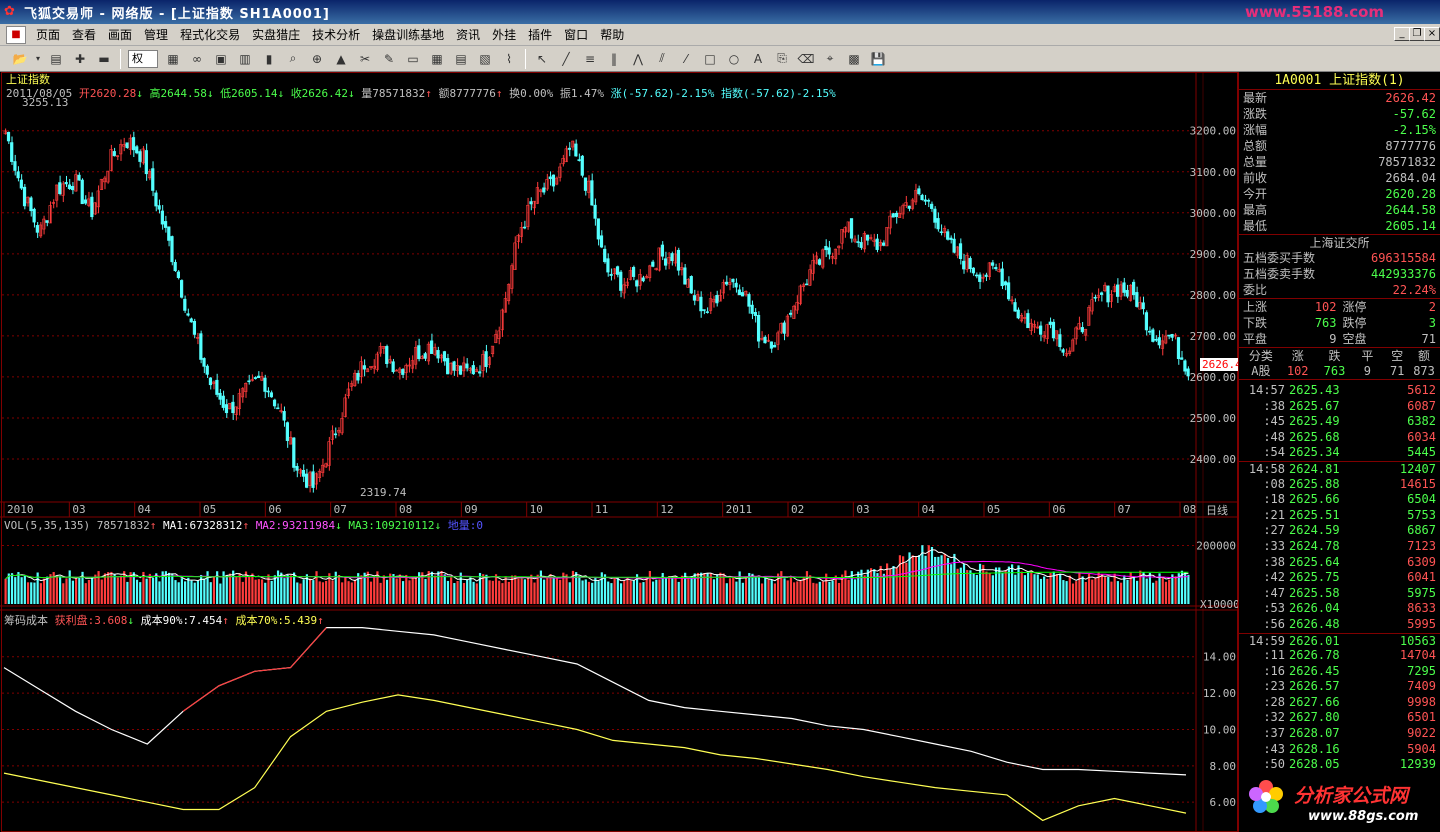  What do you see at coordinates (1314, 530) in the screenshot?
I see `tick-price: 2624.59` at bounding box center [1314, 530].